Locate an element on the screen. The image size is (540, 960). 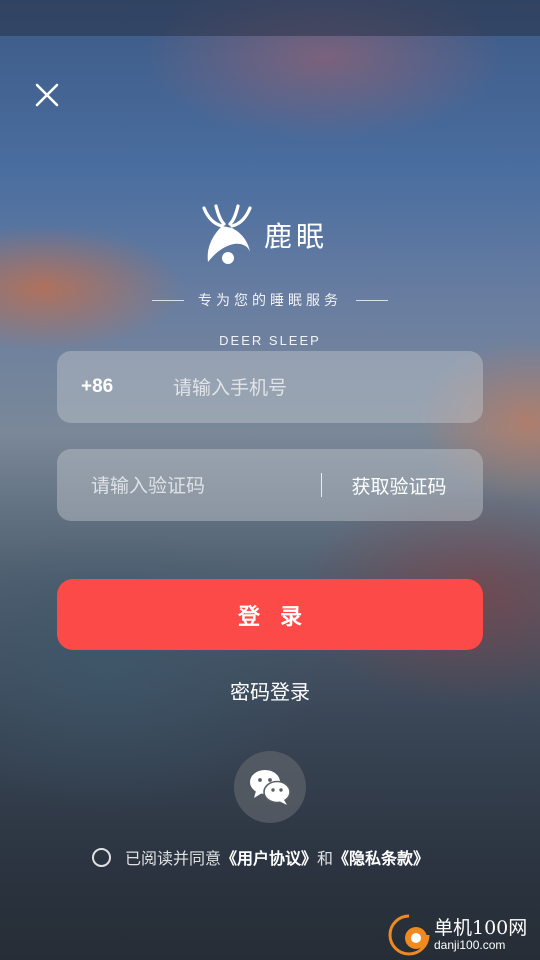
wechat-login-button is located at coordinates (270, 787).